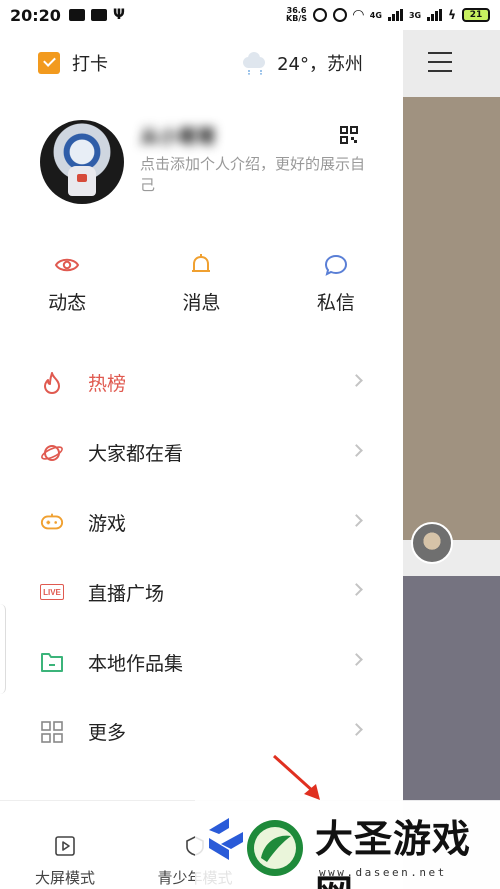  I want to click on folder-icon, so click(52, 662).